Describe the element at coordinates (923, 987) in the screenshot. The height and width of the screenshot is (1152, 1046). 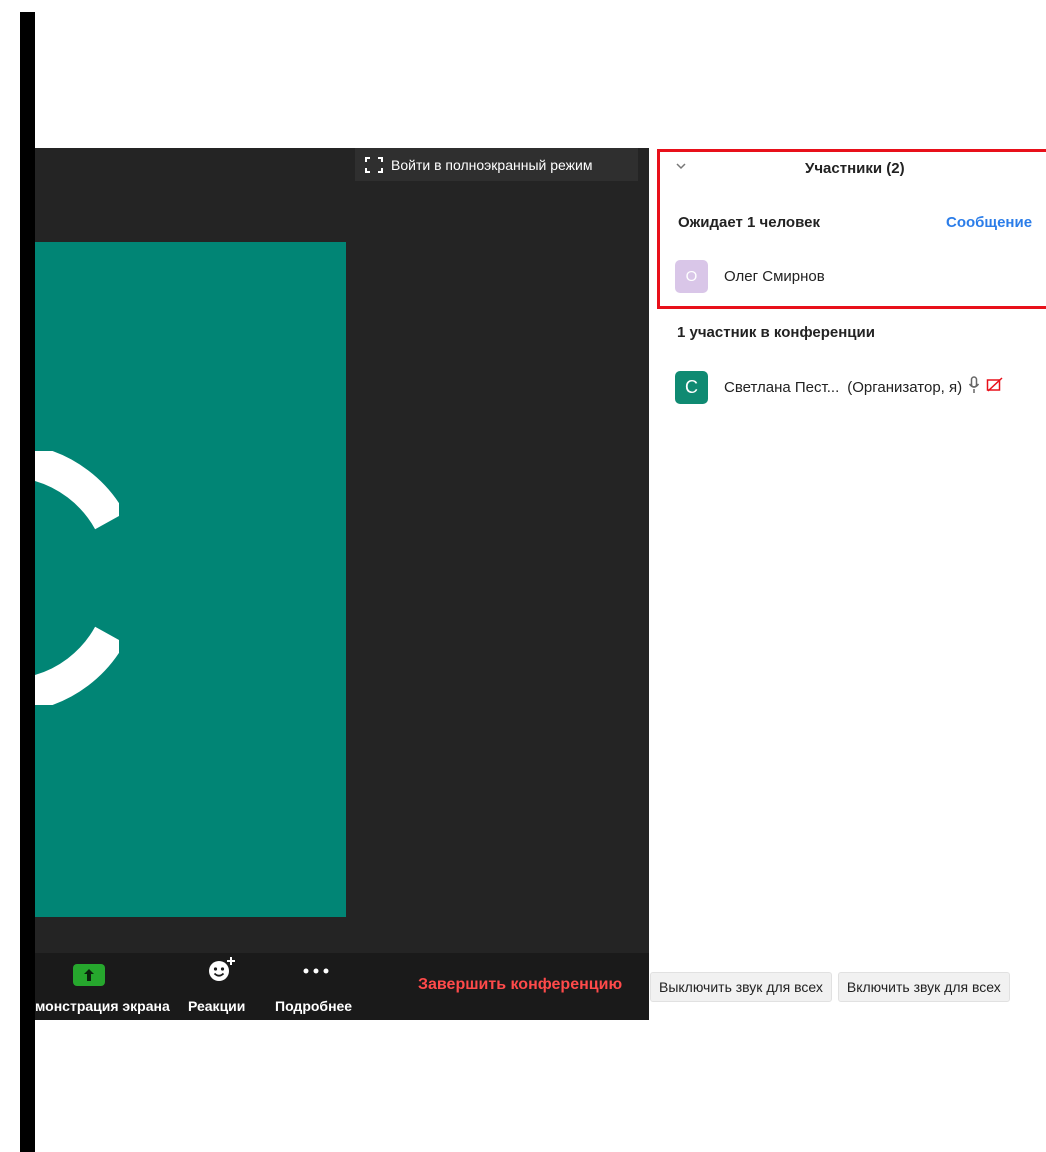
I see `unmute-all-button: Включить звук для всех` at that location.